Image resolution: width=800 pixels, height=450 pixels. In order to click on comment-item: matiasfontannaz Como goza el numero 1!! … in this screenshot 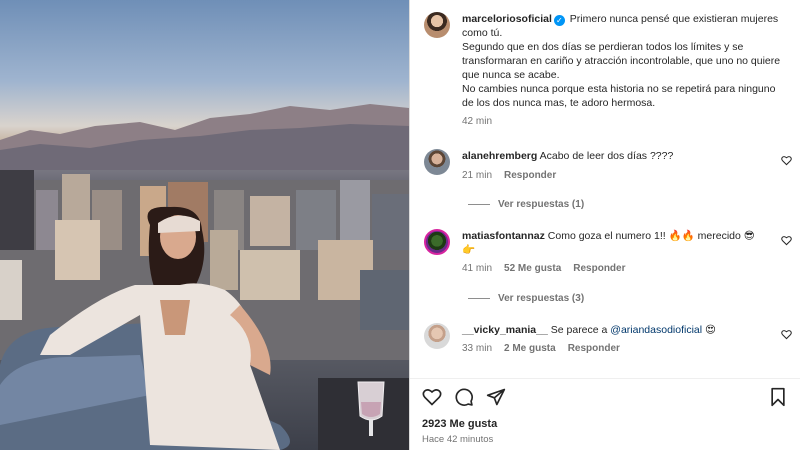, I will do `click(607, 251)`.